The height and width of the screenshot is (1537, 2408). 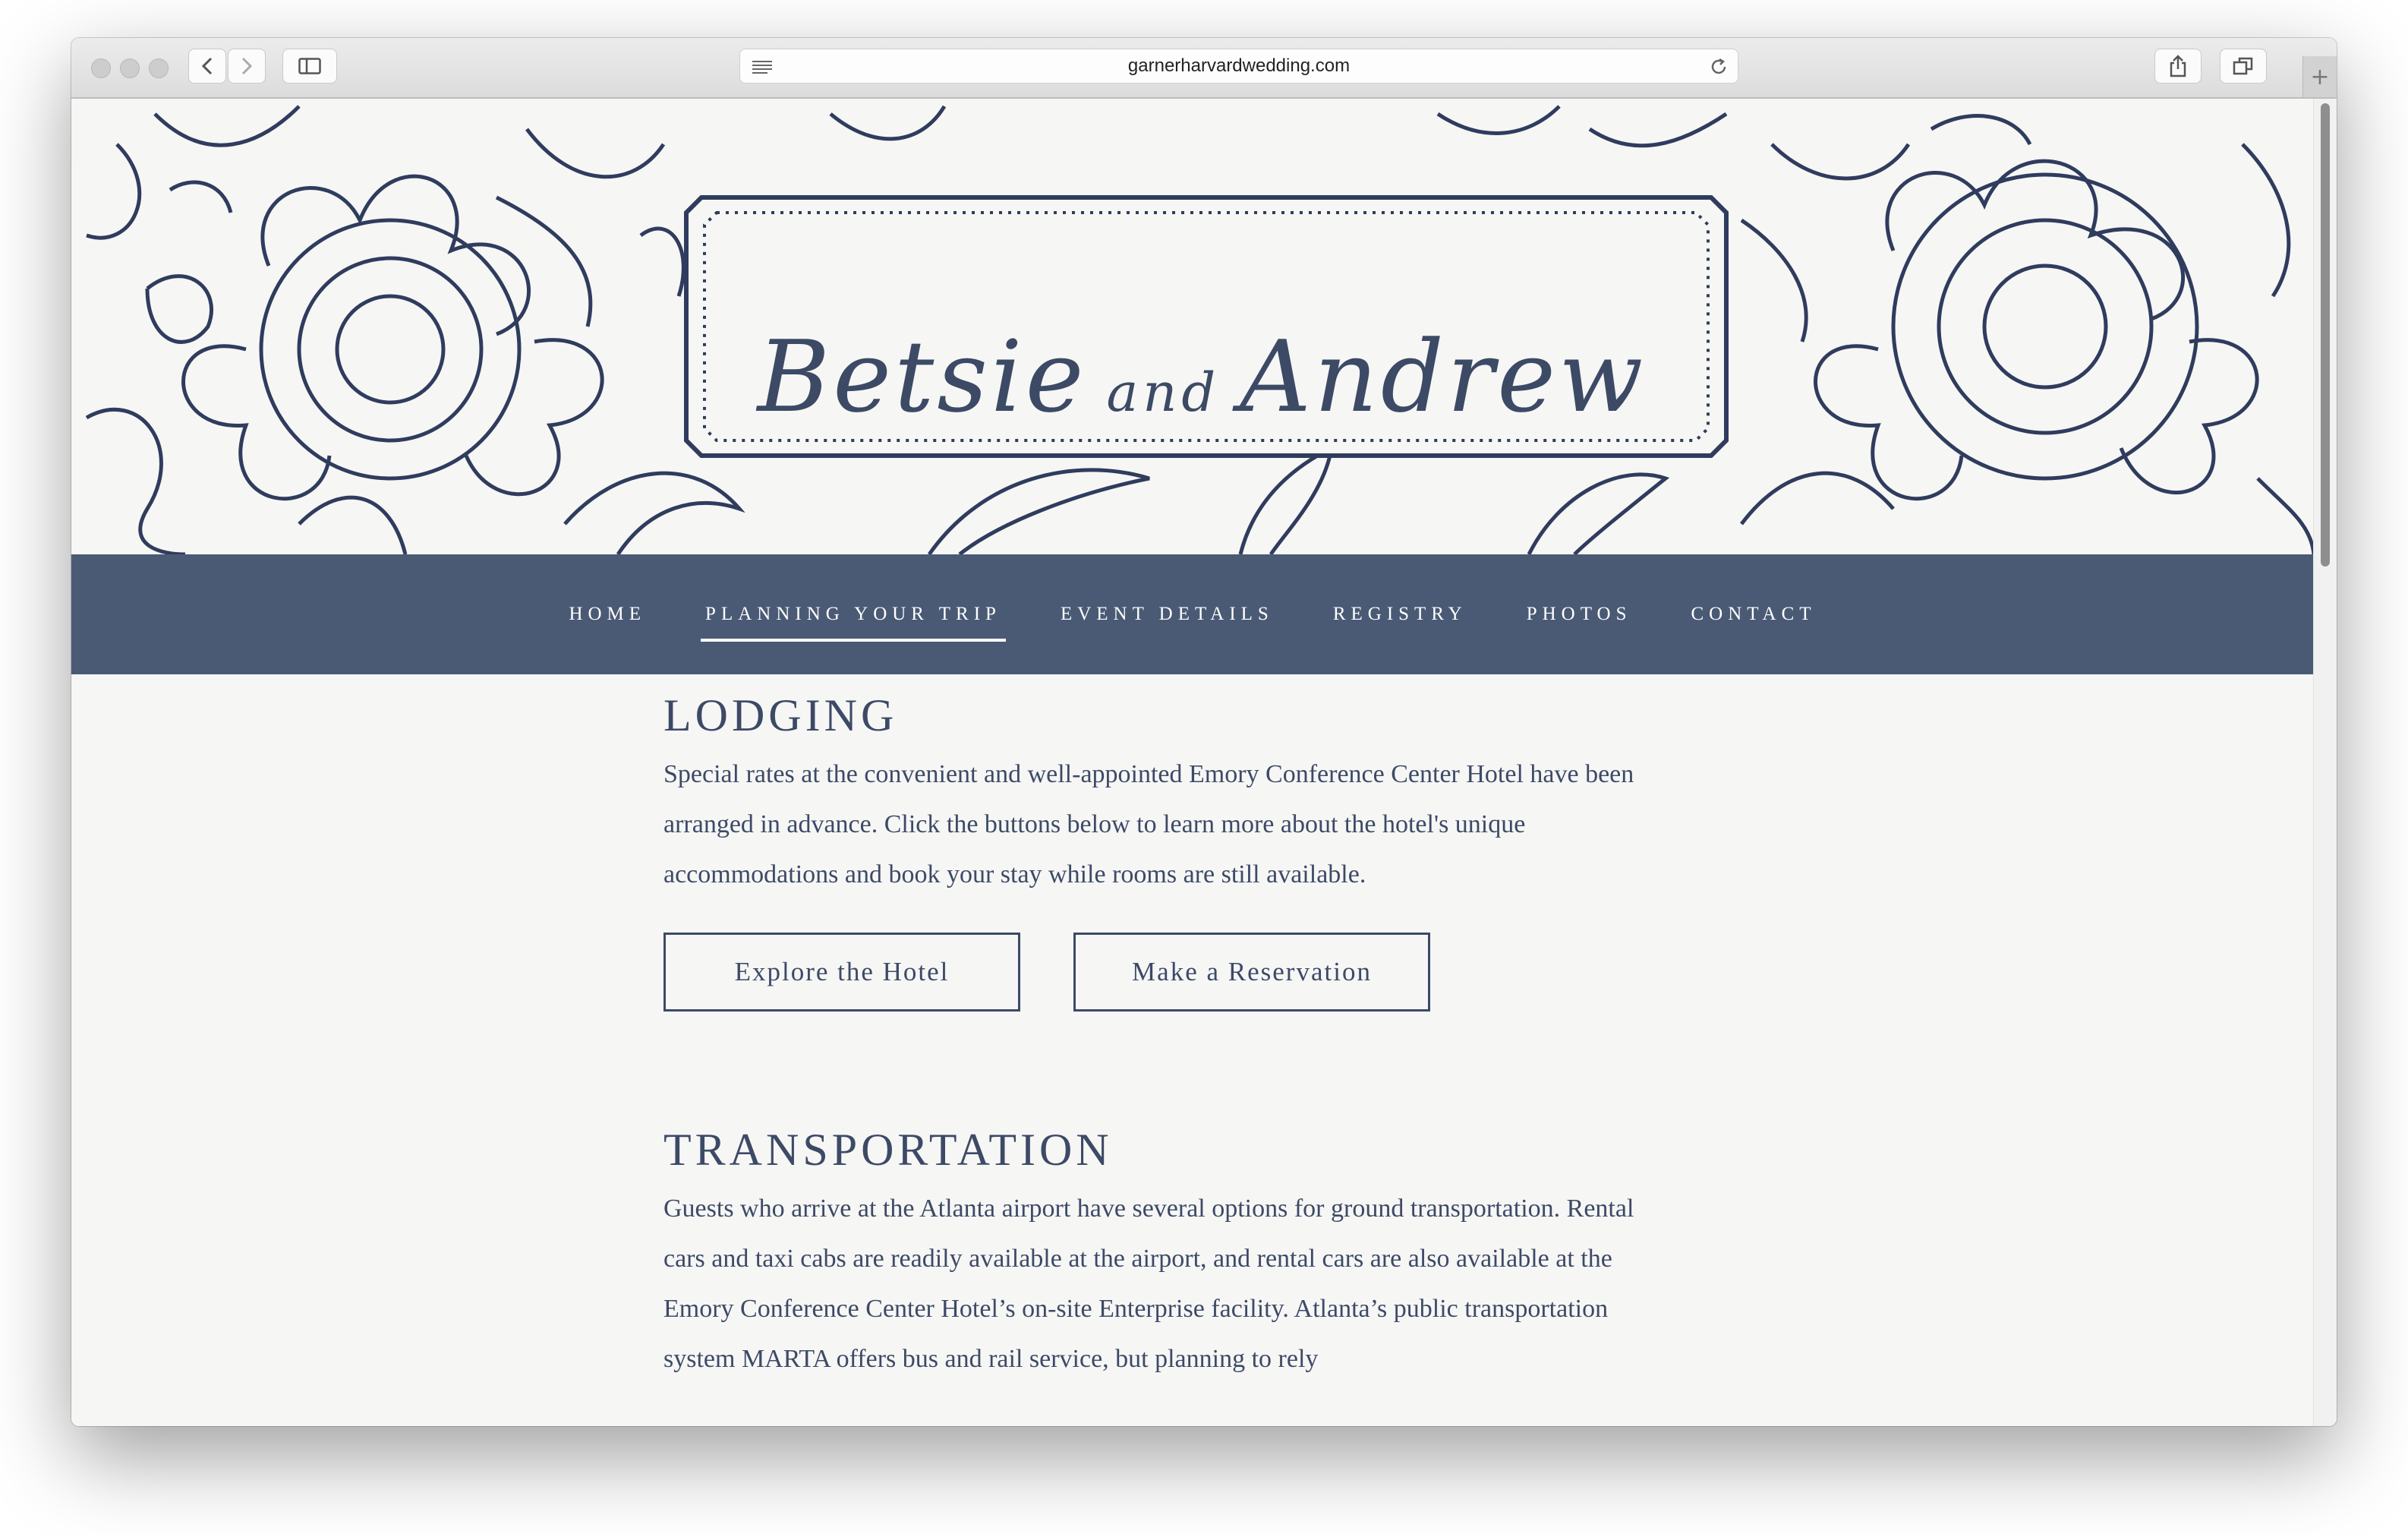 What do you see at coordinates (607, 614) in the screenshot?
I see `nav-home: HOME` at bounding box center [607, 614].